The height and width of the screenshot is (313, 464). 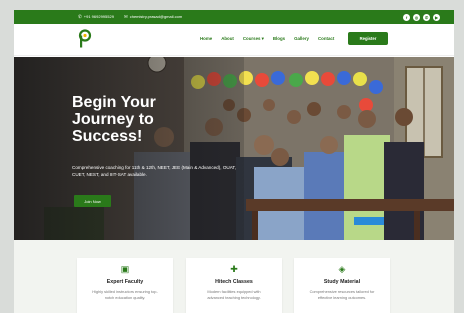 What do you see at coordinates (234, 269) in the screenshot?
I see `puzzle-icon: ✚` at bounding box center [234, 269].